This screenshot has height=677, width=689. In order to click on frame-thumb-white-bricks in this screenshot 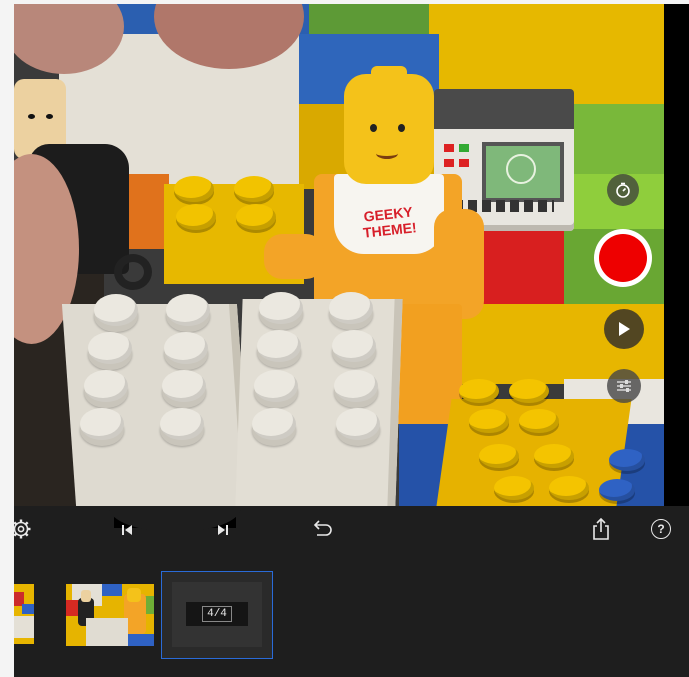, I will do `click(107, 632)`.